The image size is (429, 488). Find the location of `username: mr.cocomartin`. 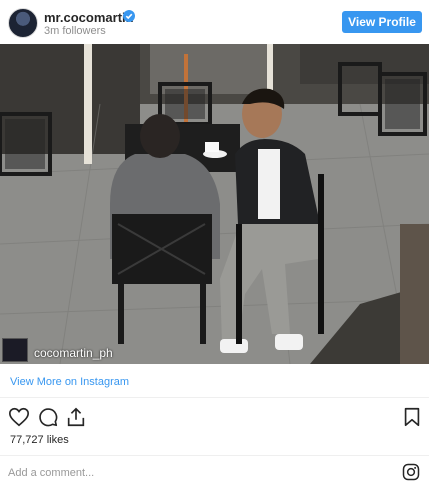

username: mr.cocomartin is located at coordinates (89, 17).